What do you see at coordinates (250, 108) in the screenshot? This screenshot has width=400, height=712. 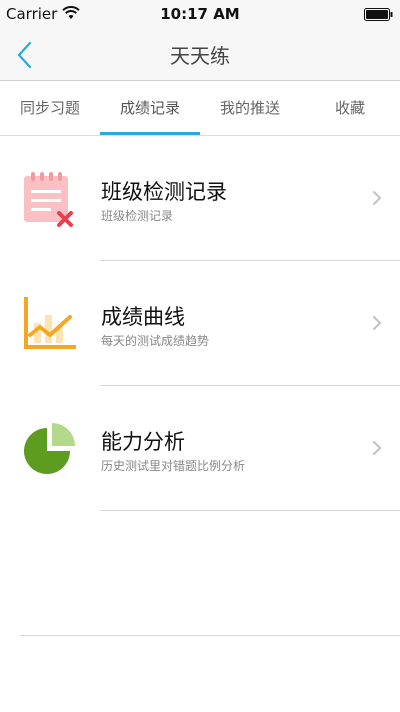 I see `tab-my-push: 我的推送` at bounding box center [250, 108].